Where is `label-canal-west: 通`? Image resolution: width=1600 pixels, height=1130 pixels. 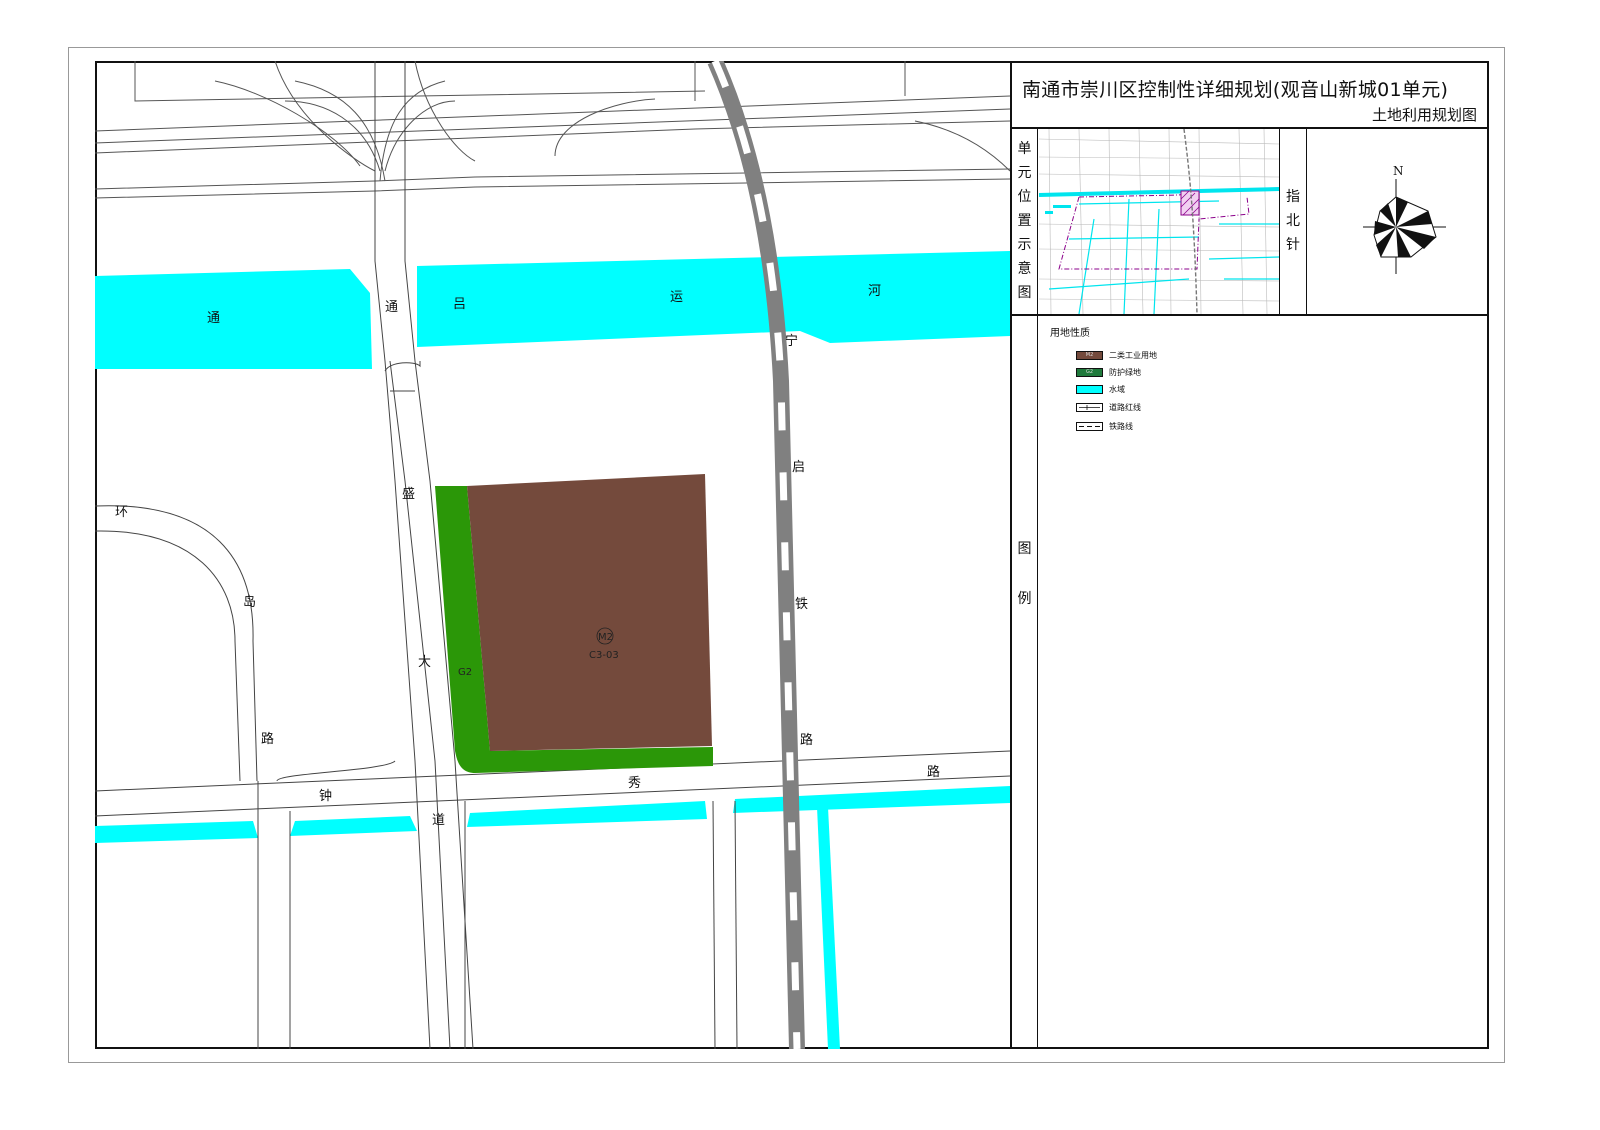 label-canal-west: 通 is located at coordinates (213, 318).